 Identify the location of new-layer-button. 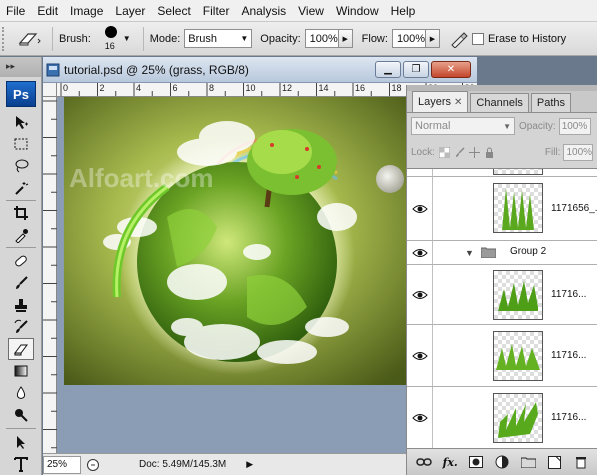
(555, 462).